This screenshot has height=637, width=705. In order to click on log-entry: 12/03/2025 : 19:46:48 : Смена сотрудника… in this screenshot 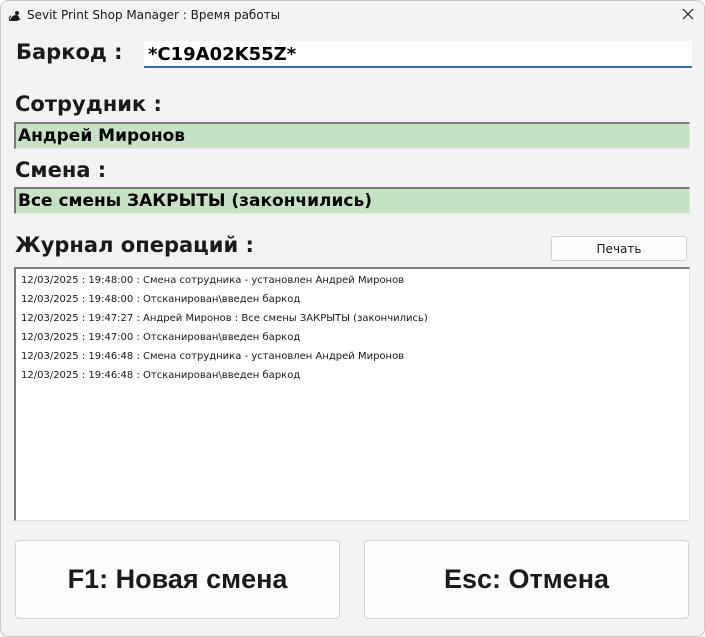, I will do `click(352, 356)`.